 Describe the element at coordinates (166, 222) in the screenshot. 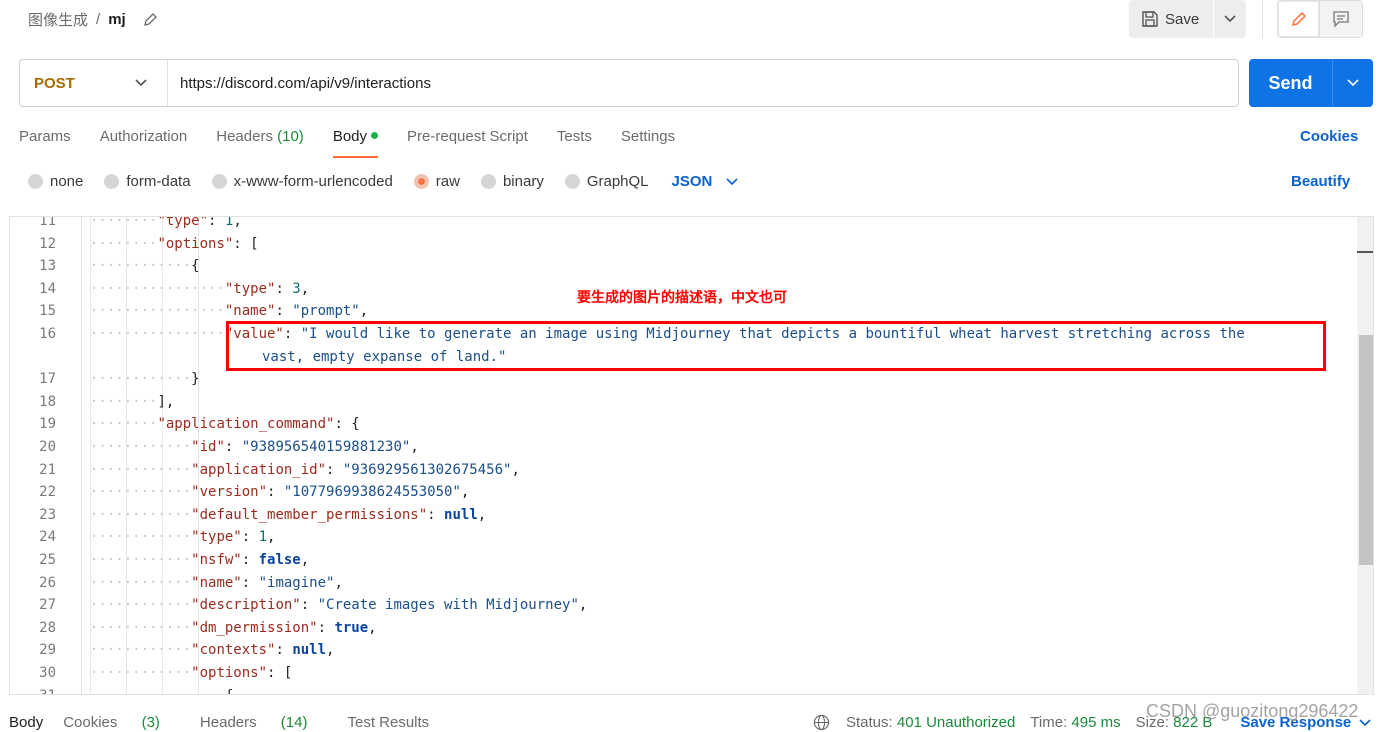

I see `code-line: ········"type": 1,` at that location.